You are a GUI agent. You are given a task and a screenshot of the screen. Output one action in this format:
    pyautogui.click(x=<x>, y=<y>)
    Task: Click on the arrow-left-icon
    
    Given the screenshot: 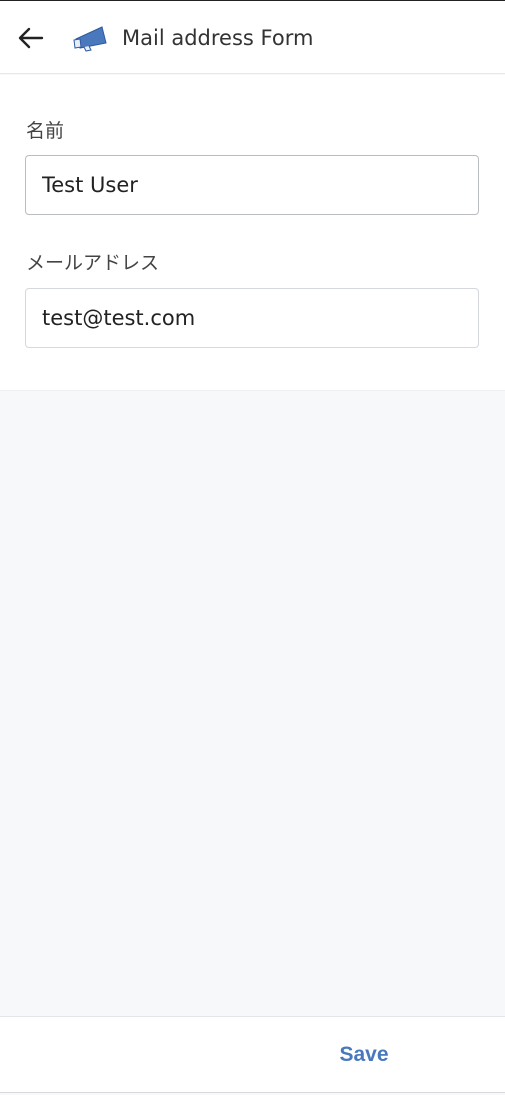 What is the action you would take?
    pyautogui.click(x=31, y=38)
    